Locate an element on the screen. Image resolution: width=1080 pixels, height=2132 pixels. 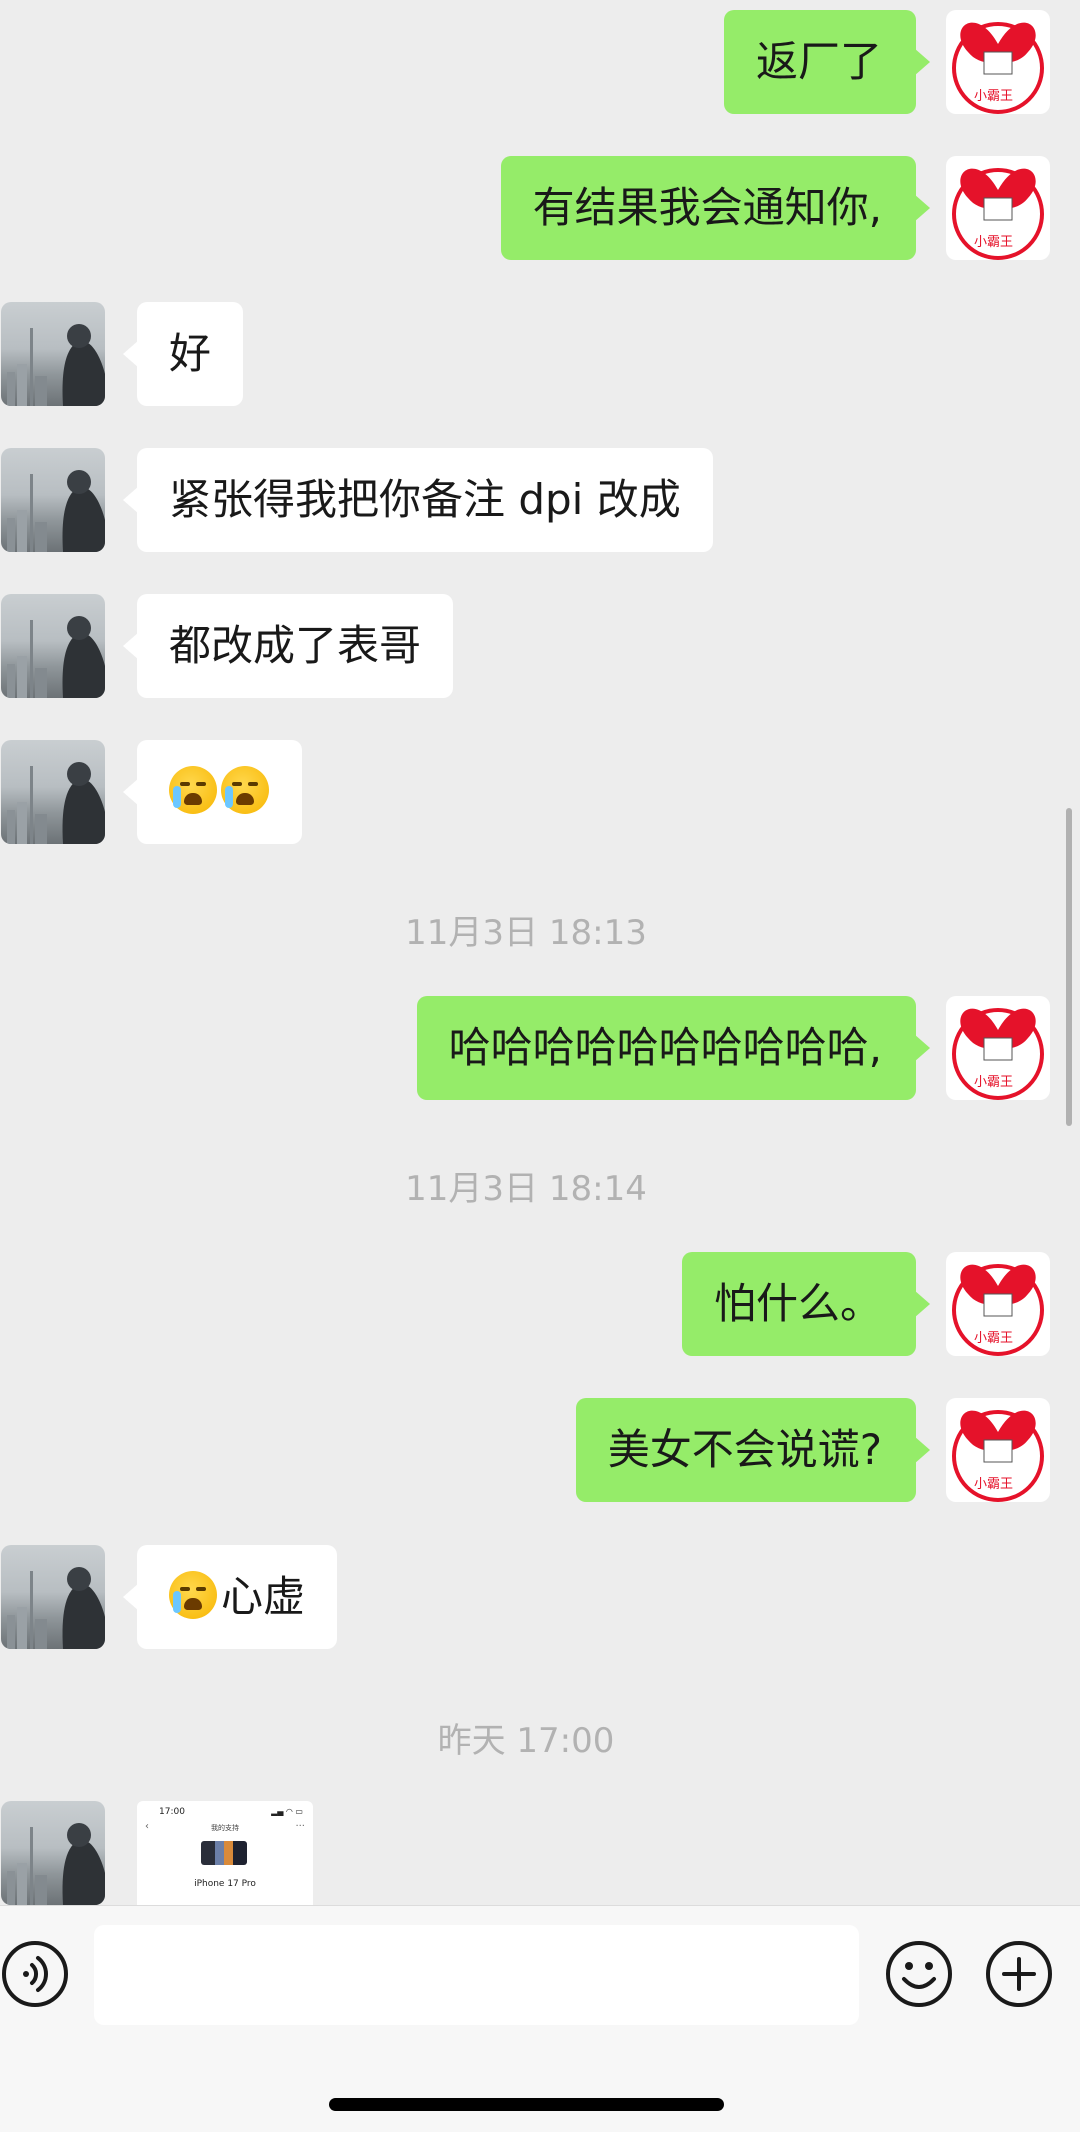
message-bubble-self: 美女不会说谎? is located at coordinates (753, 1450).